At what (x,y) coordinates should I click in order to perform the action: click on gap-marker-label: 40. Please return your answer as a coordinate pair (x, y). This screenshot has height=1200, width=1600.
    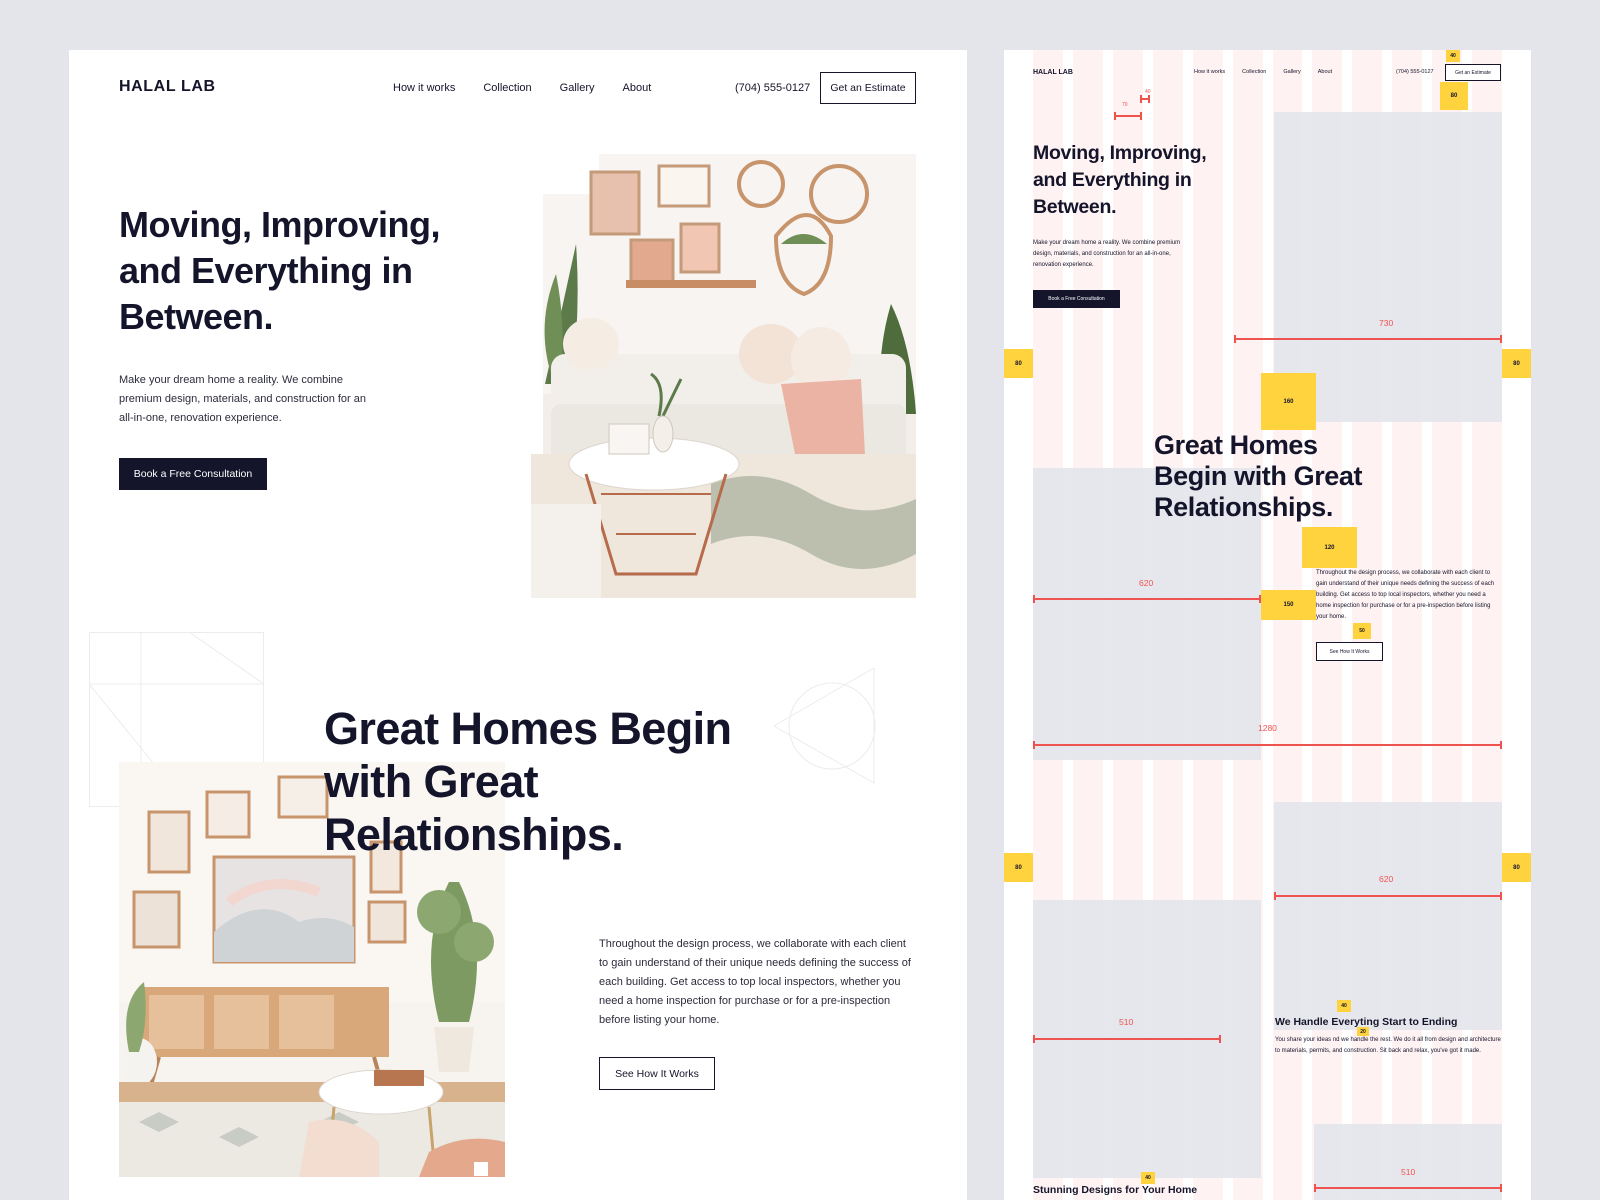
    Looking at the image, I should click on (1148, 92).